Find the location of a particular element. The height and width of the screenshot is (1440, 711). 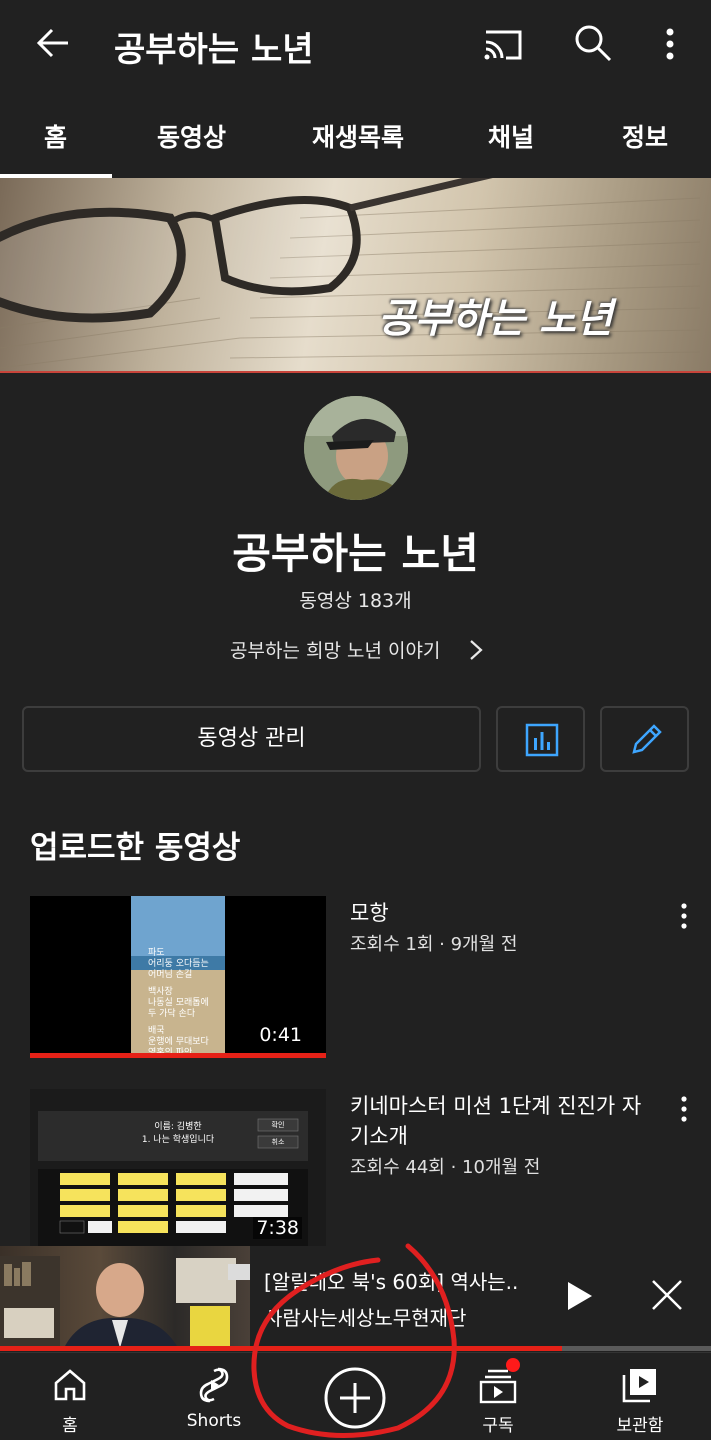

mini-player: [알릴레오 북's 60회] 역사는.. 사람사는세상노무현재단 is located at coordinates (355, 1298).